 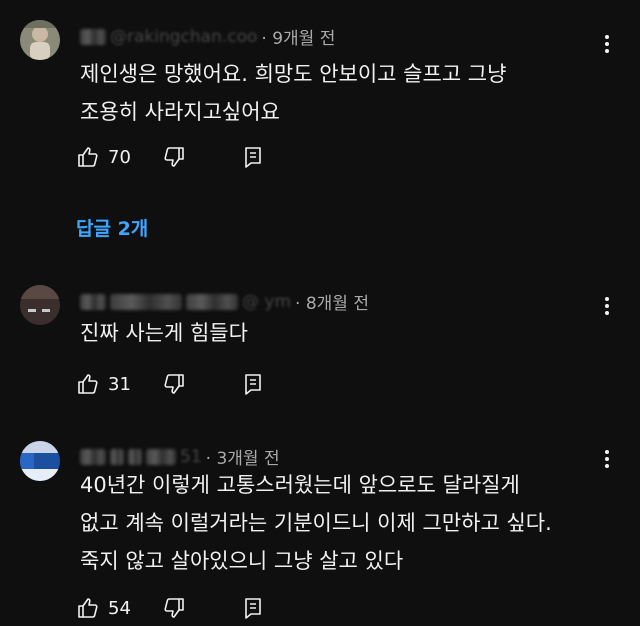 I want to click on comment-time: · 8개월 전, so click(x=332, y=301).